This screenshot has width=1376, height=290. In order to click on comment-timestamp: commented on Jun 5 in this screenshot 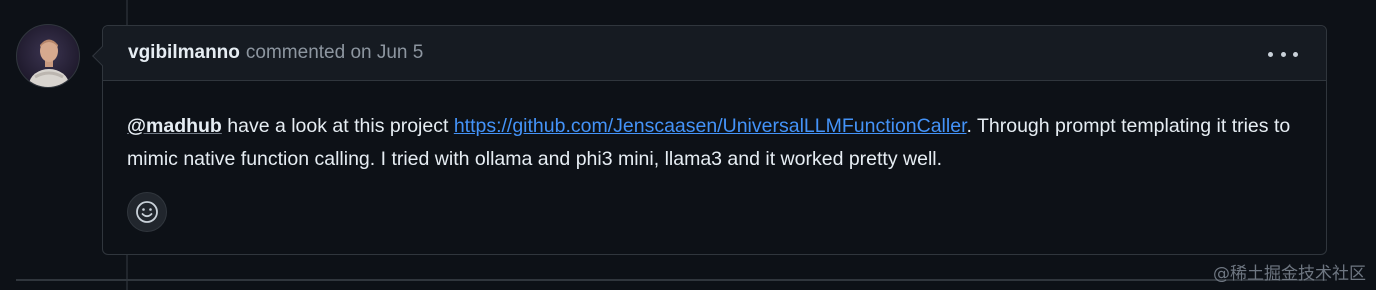, I will do `click(334, 53)`.